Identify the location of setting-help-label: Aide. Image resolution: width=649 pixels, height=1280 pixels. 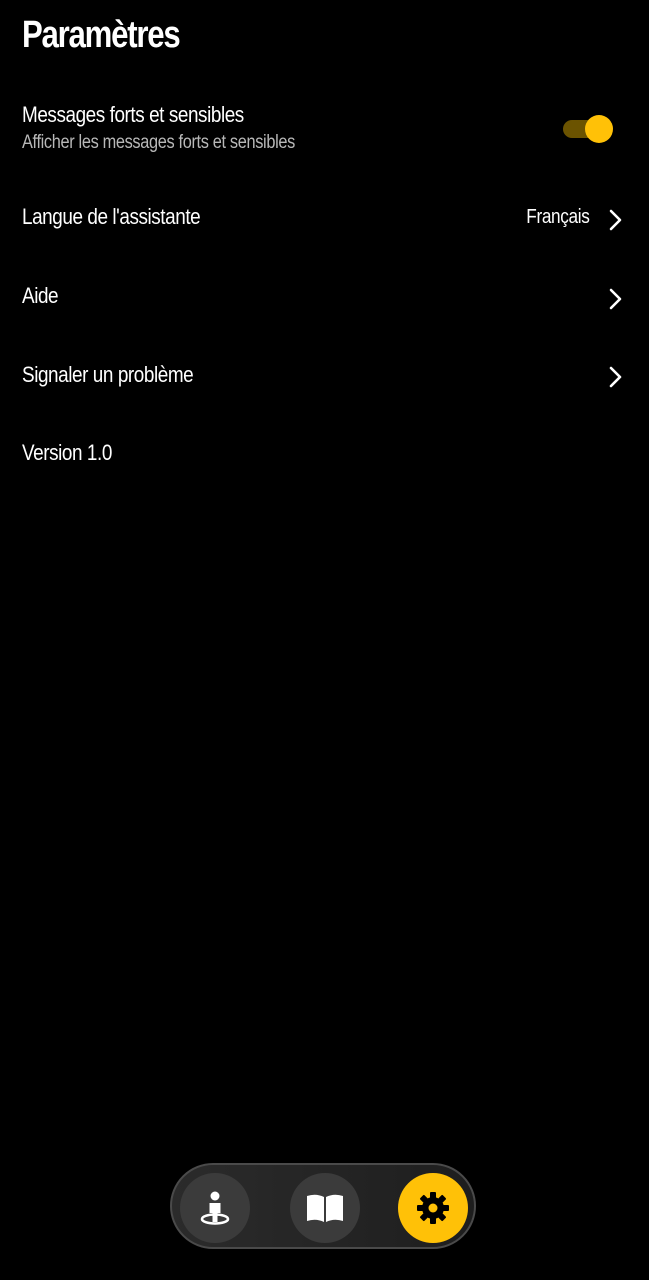
(40, 295).